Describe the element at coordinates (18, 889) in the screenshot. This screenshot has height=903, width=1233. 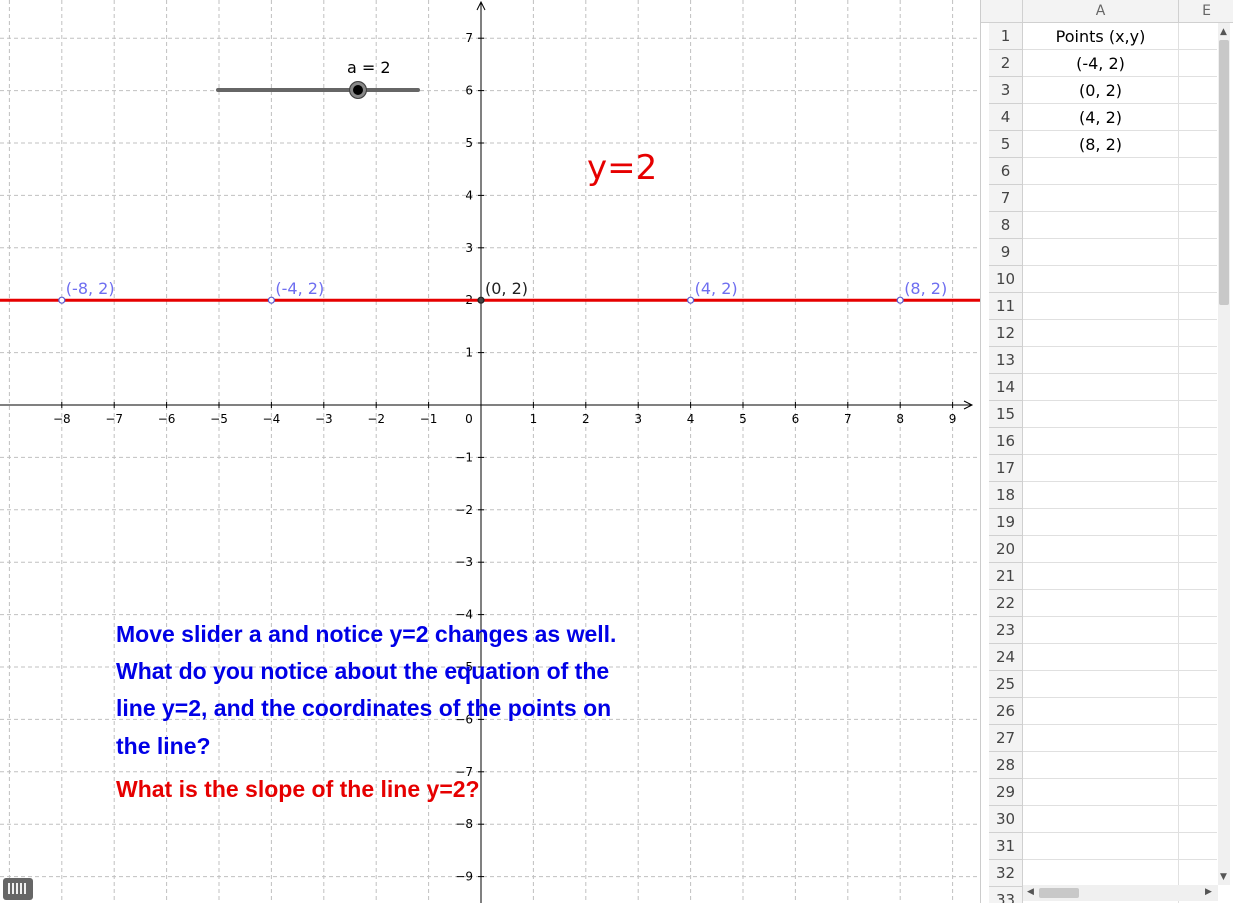
I see `keyboard-icon` at that location.